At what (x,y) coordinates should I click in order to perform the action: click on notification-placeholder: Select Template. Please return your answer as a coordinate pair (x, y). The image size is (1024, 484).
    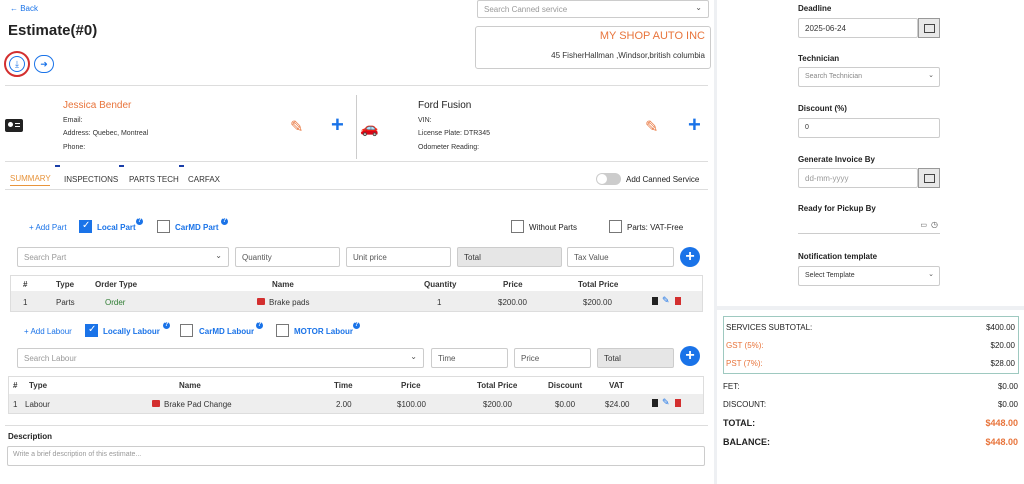
    Looking at the image, I should click on (830, 275).